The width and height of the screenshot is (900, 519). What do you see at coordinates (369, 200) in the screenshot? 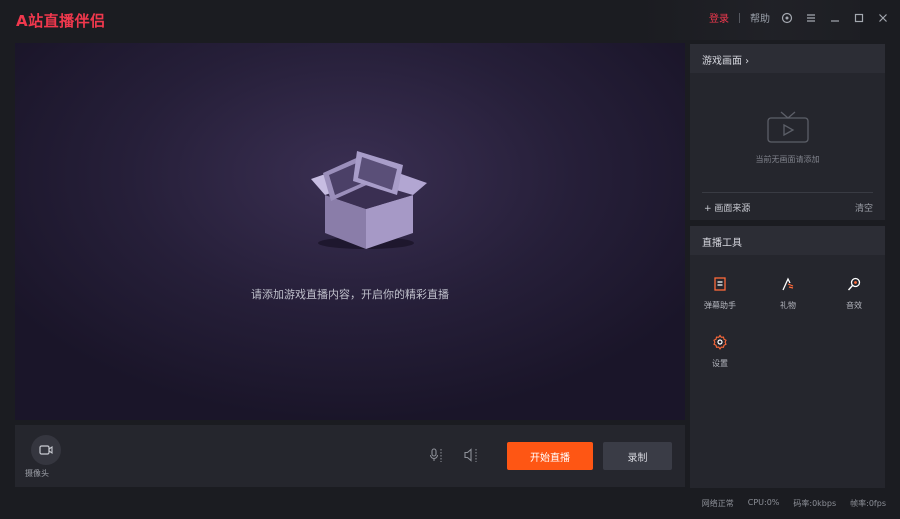
I see `empty-box-icon` at bounding box center [369, 200].